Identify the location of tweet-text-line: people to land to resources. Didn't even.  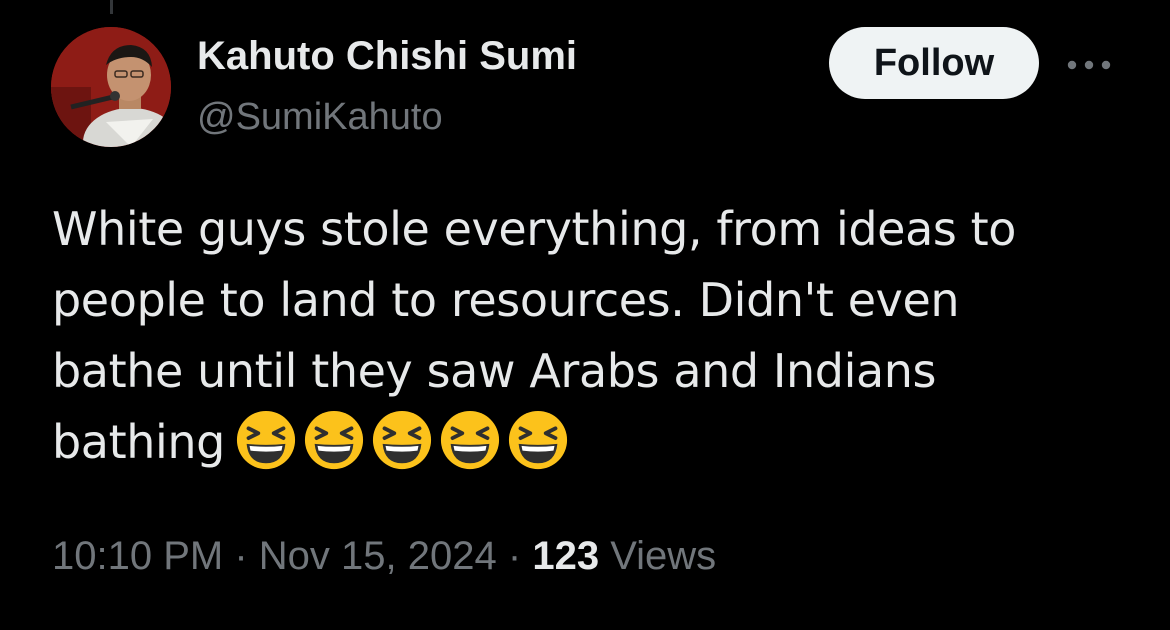
(506, 300).